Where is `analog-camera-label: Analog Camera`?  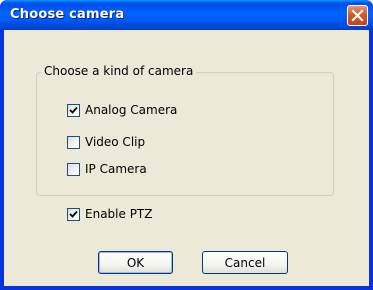
analog-camera-label: Analog Camera is located at coordinates (131, 110).